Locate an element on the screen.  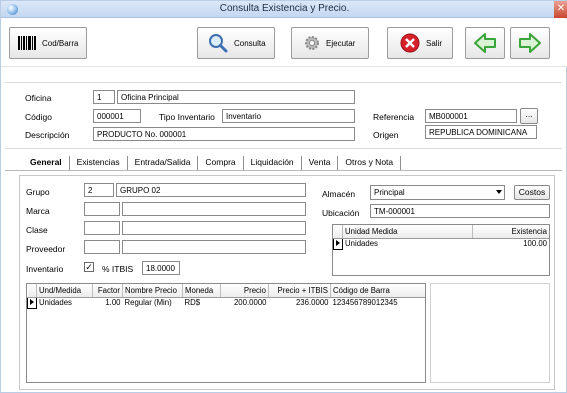
inventario-label: Inventario is located at coordinates (45, 269).